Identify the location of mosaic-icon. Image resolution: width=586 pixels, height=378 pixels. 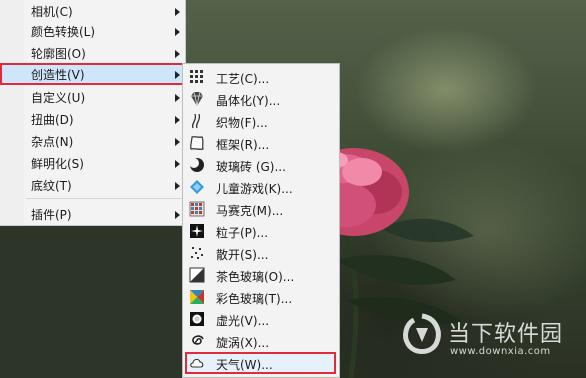
(197, 209).